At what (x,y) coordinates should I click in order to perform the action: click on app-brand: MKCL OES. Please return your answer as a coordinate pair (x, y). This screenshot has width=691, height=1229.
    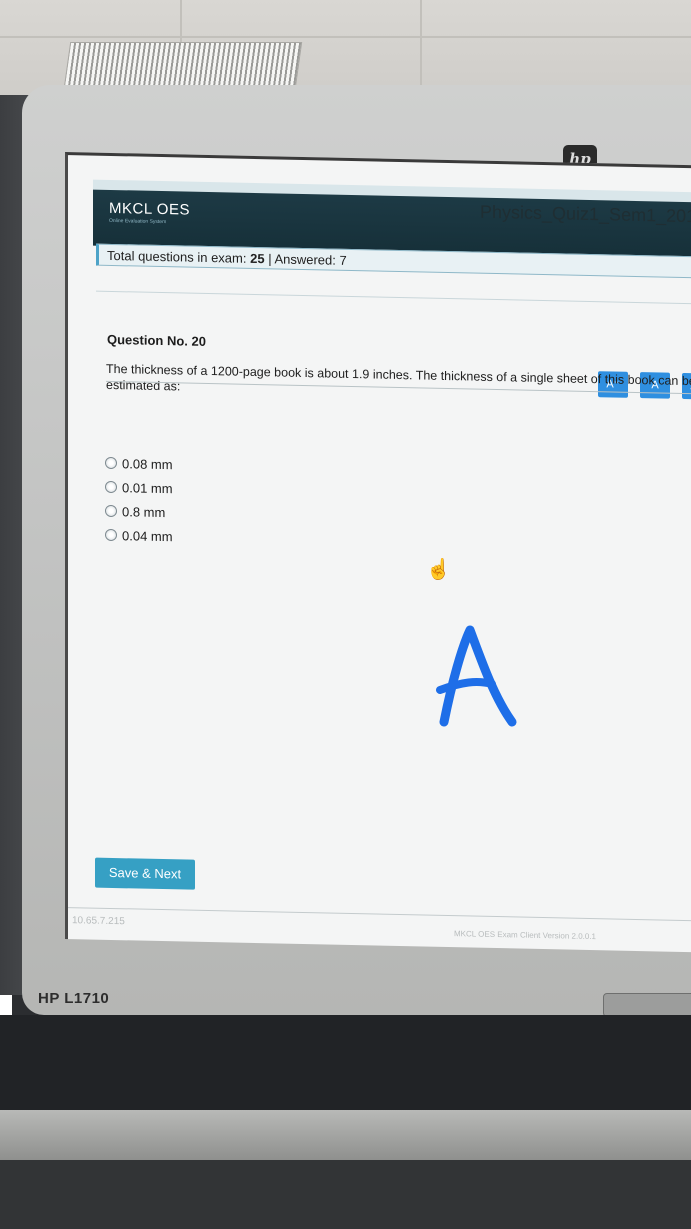
    Looking at the image, I should click on (149, 209).